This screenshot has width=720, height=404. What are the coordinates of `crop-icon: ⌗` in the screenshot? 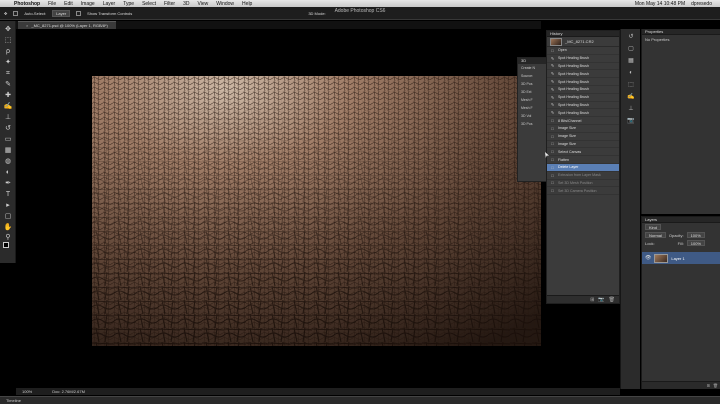 It's located at (8, 73).